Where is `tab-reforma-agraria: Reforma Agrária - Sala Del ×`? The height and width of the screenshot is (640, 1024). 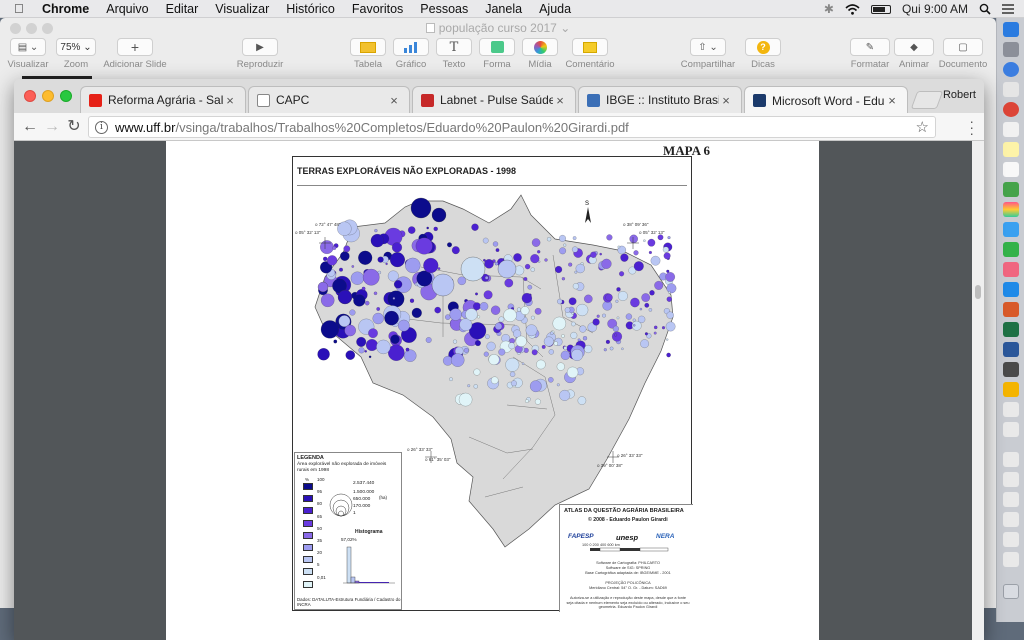
tab-reforma-agraria: Reforma Agrária - Sala Del × is located at coordinates (163, 99).